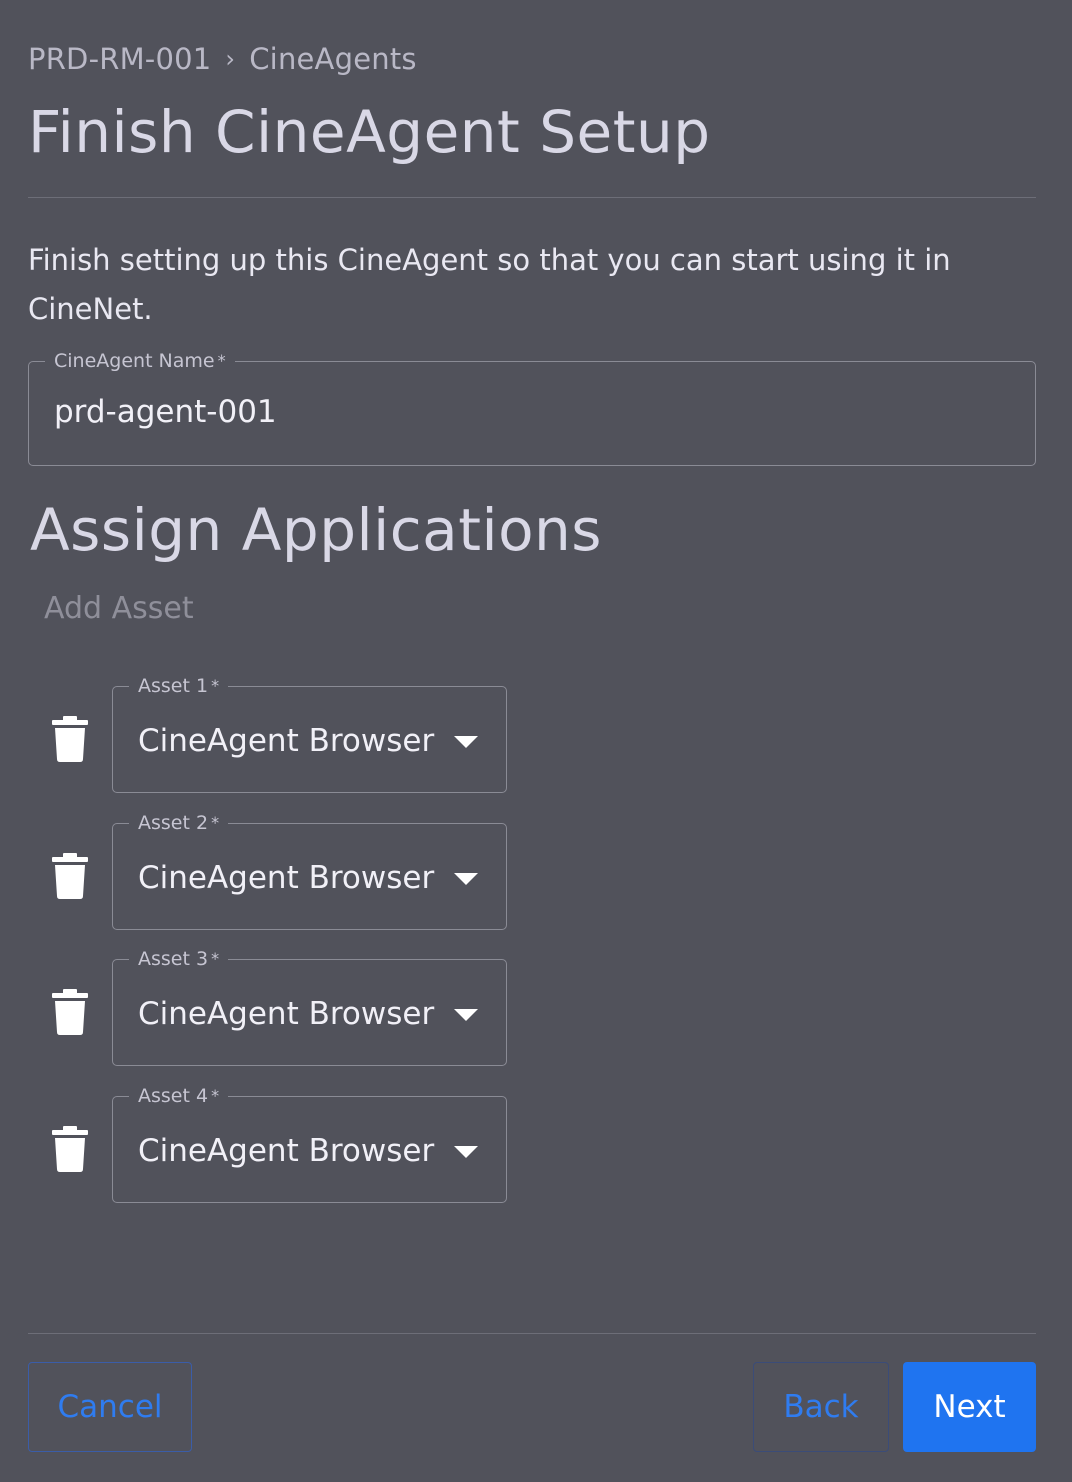 This screenshot has height=1482, width=1072. I want to click on next-button: Next, so click(969, 1407).